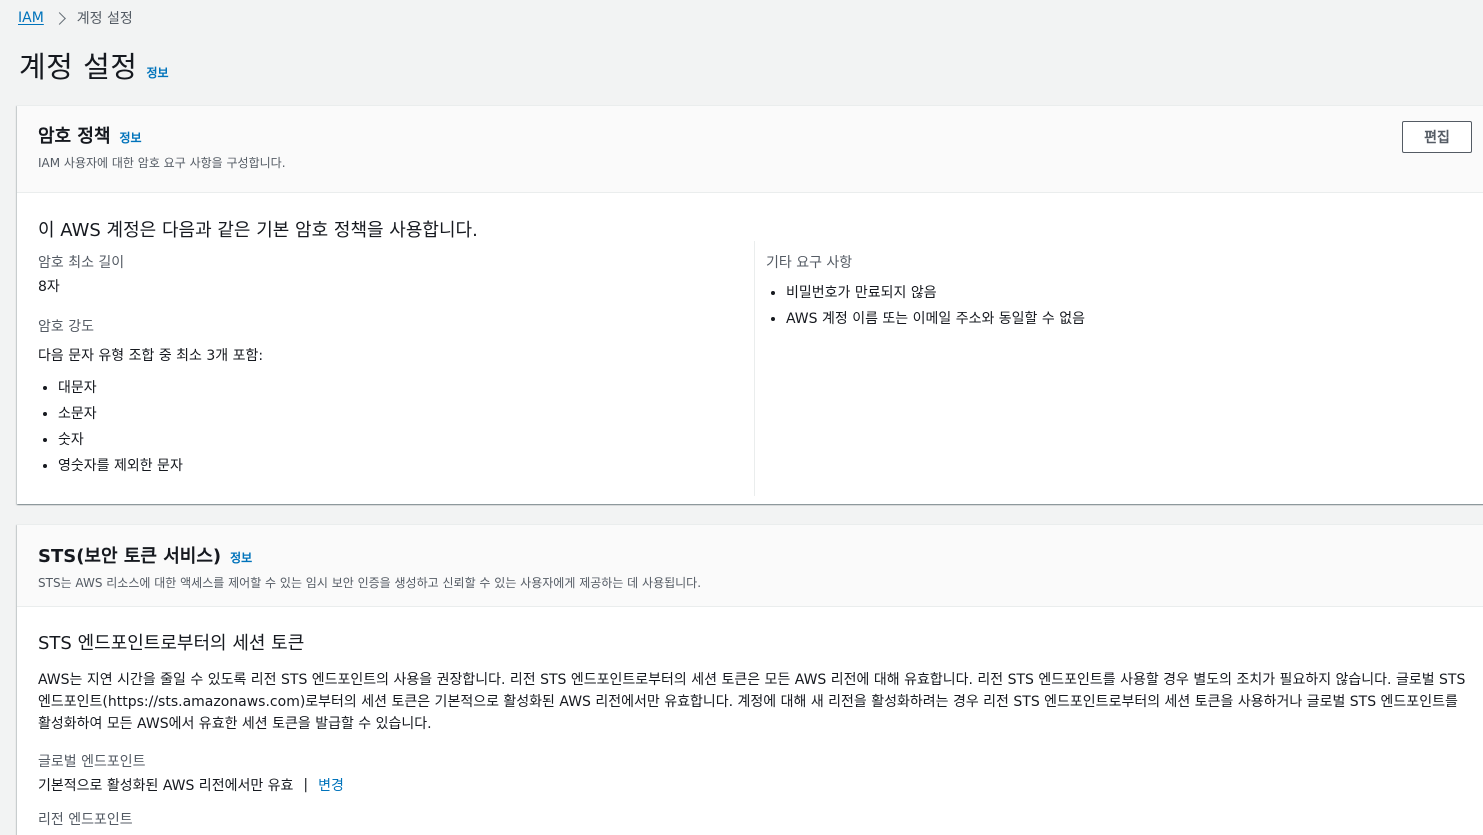 The width and height of the screenshot is (1483, 835). I want to click on strength-label: 암호 강도, so click(66, 327).